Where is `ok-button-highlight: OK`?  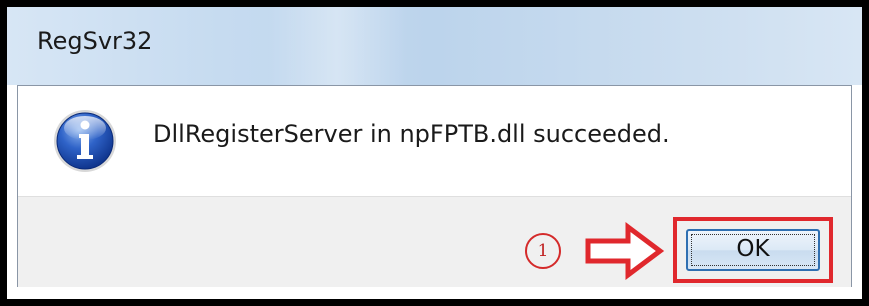
ok-button-highlight: OK is located at coordinates (753, 250).